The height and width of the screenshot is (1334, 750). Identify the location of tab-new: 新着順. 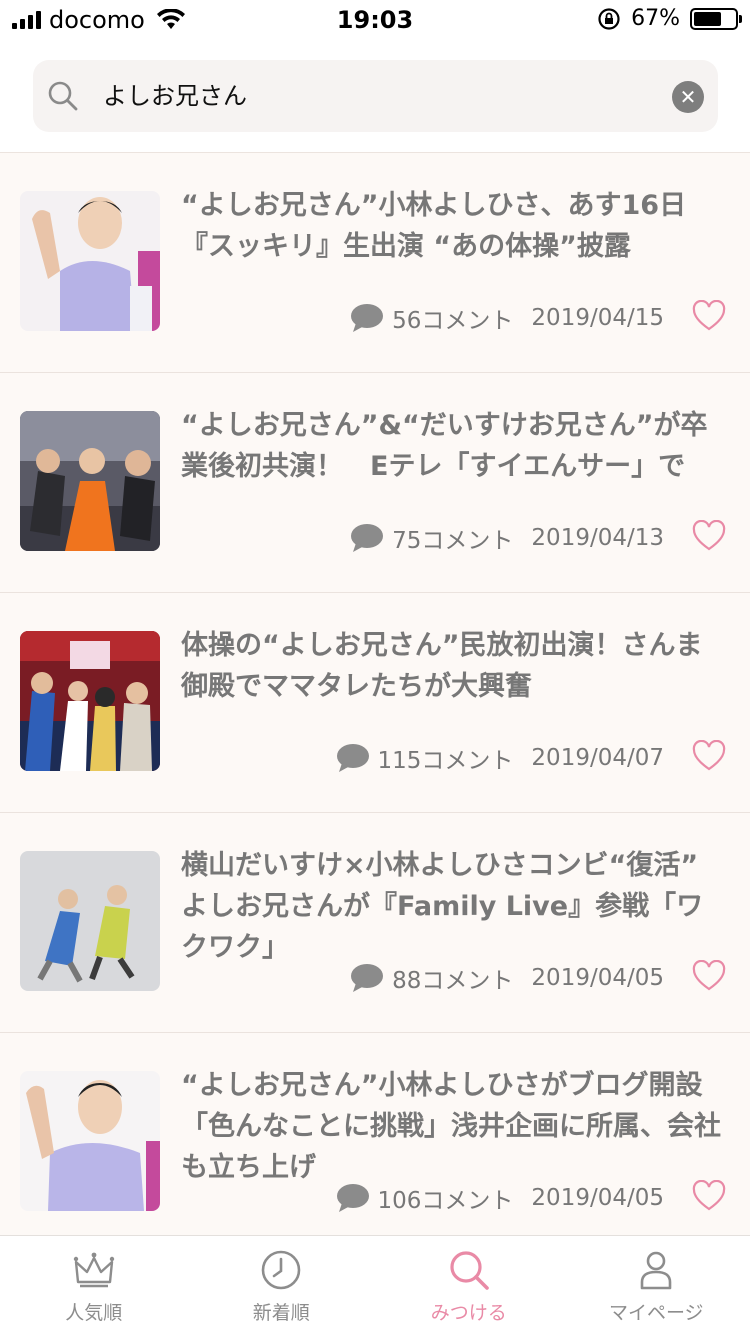
(282, 1285).